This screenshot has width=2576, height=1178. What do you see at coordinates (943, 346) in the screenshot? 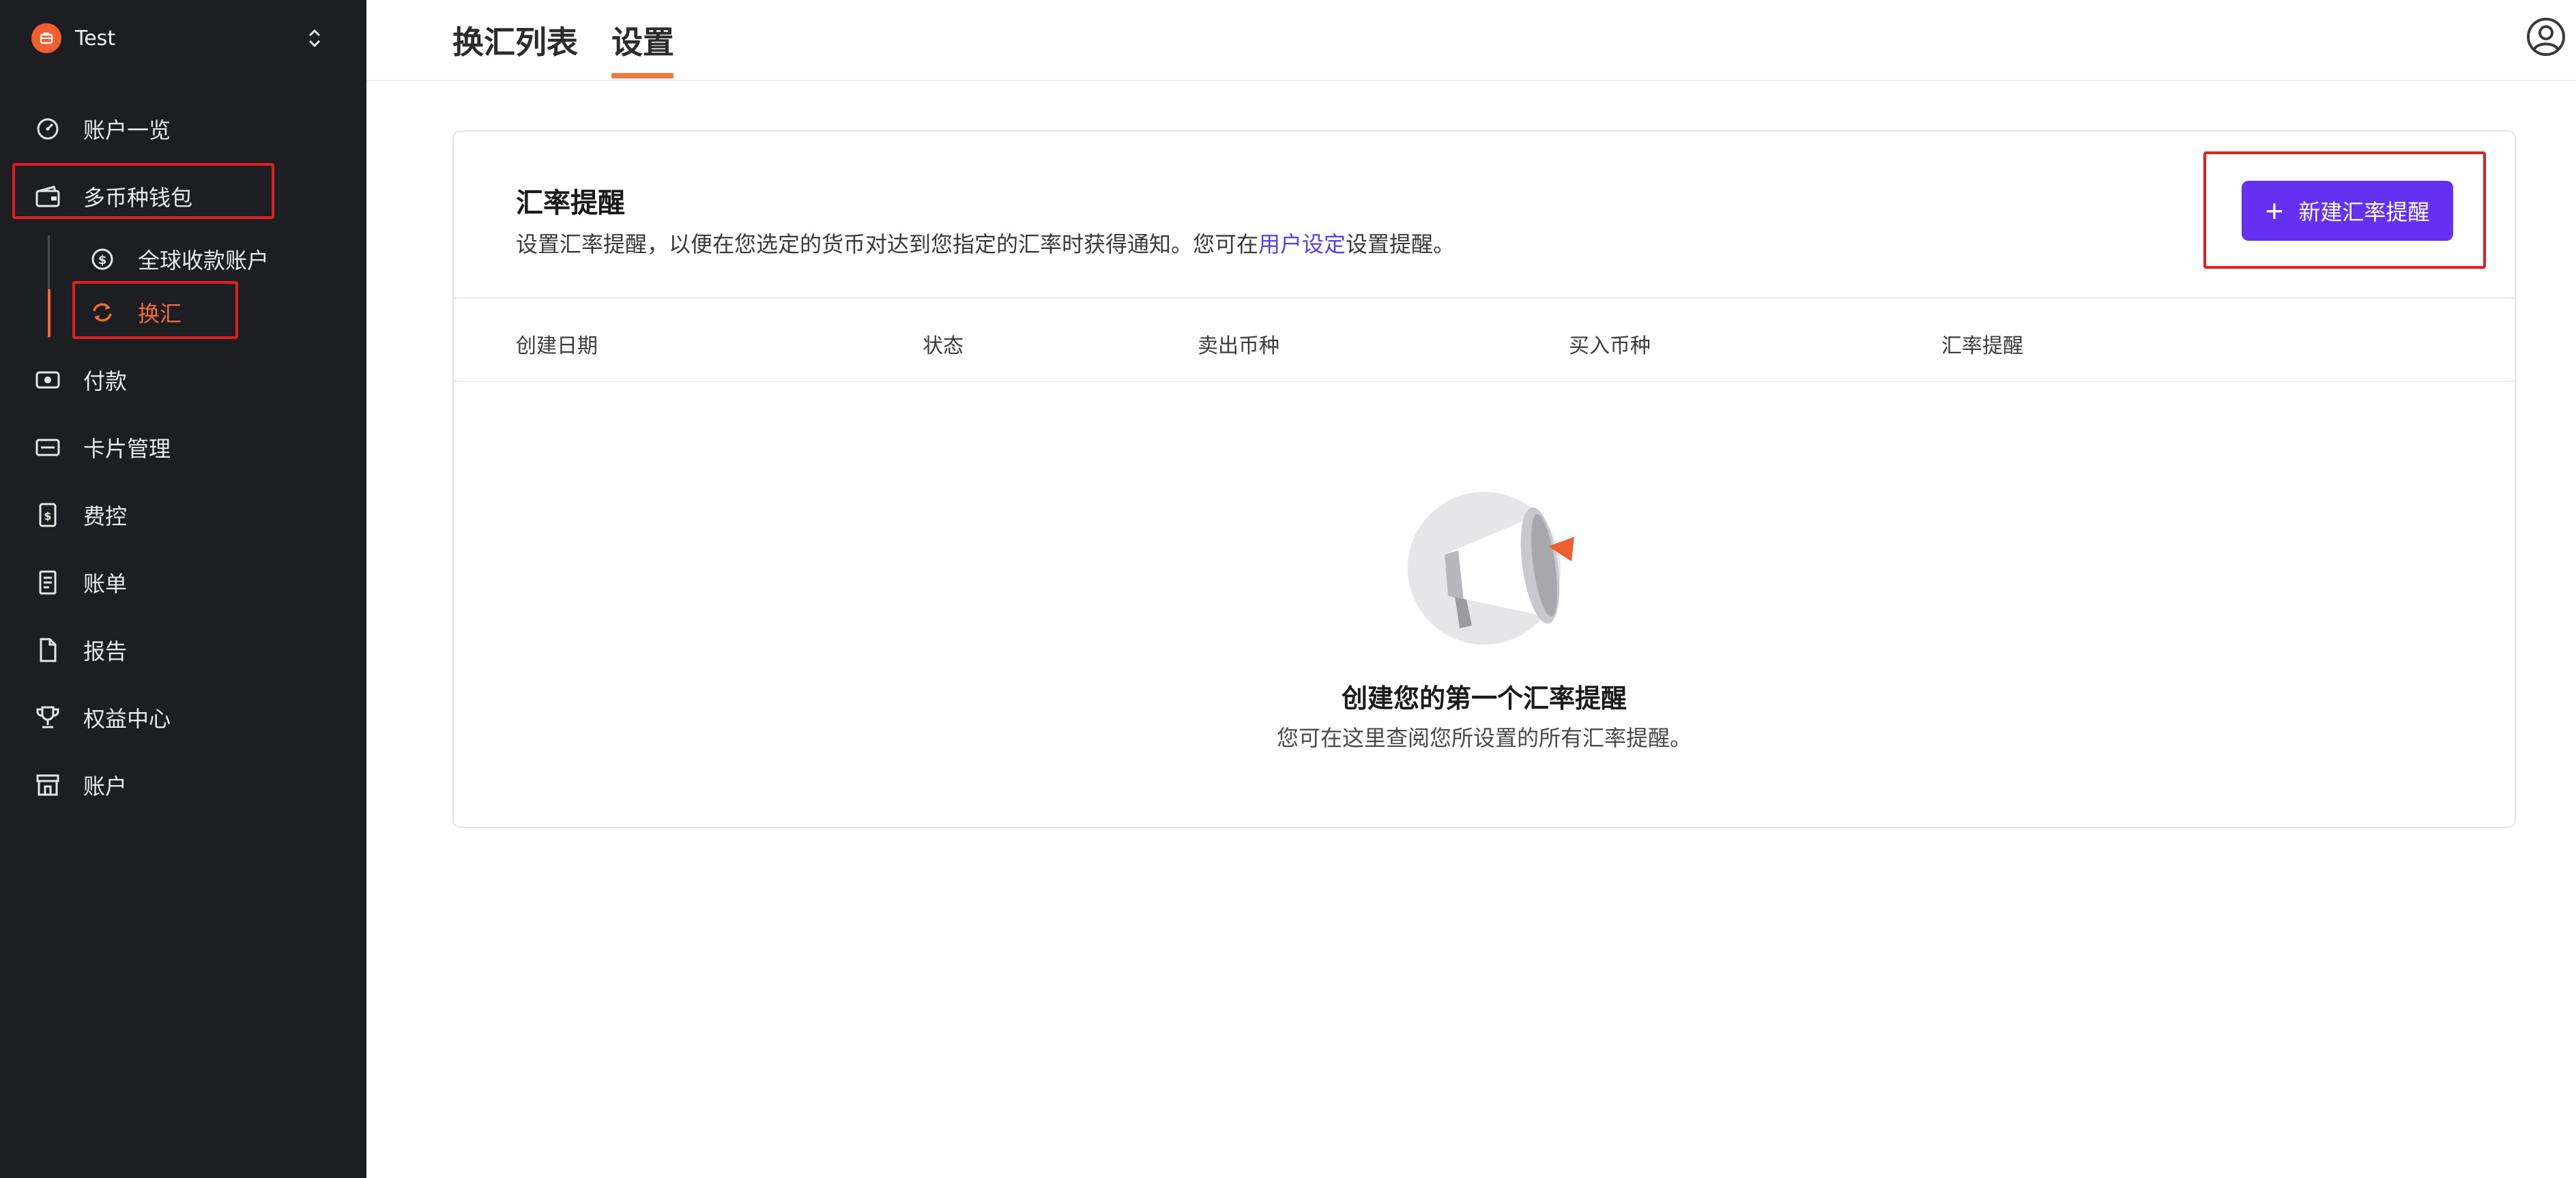
I see `column-header-status: 状态` at bounding box center [943, 346].